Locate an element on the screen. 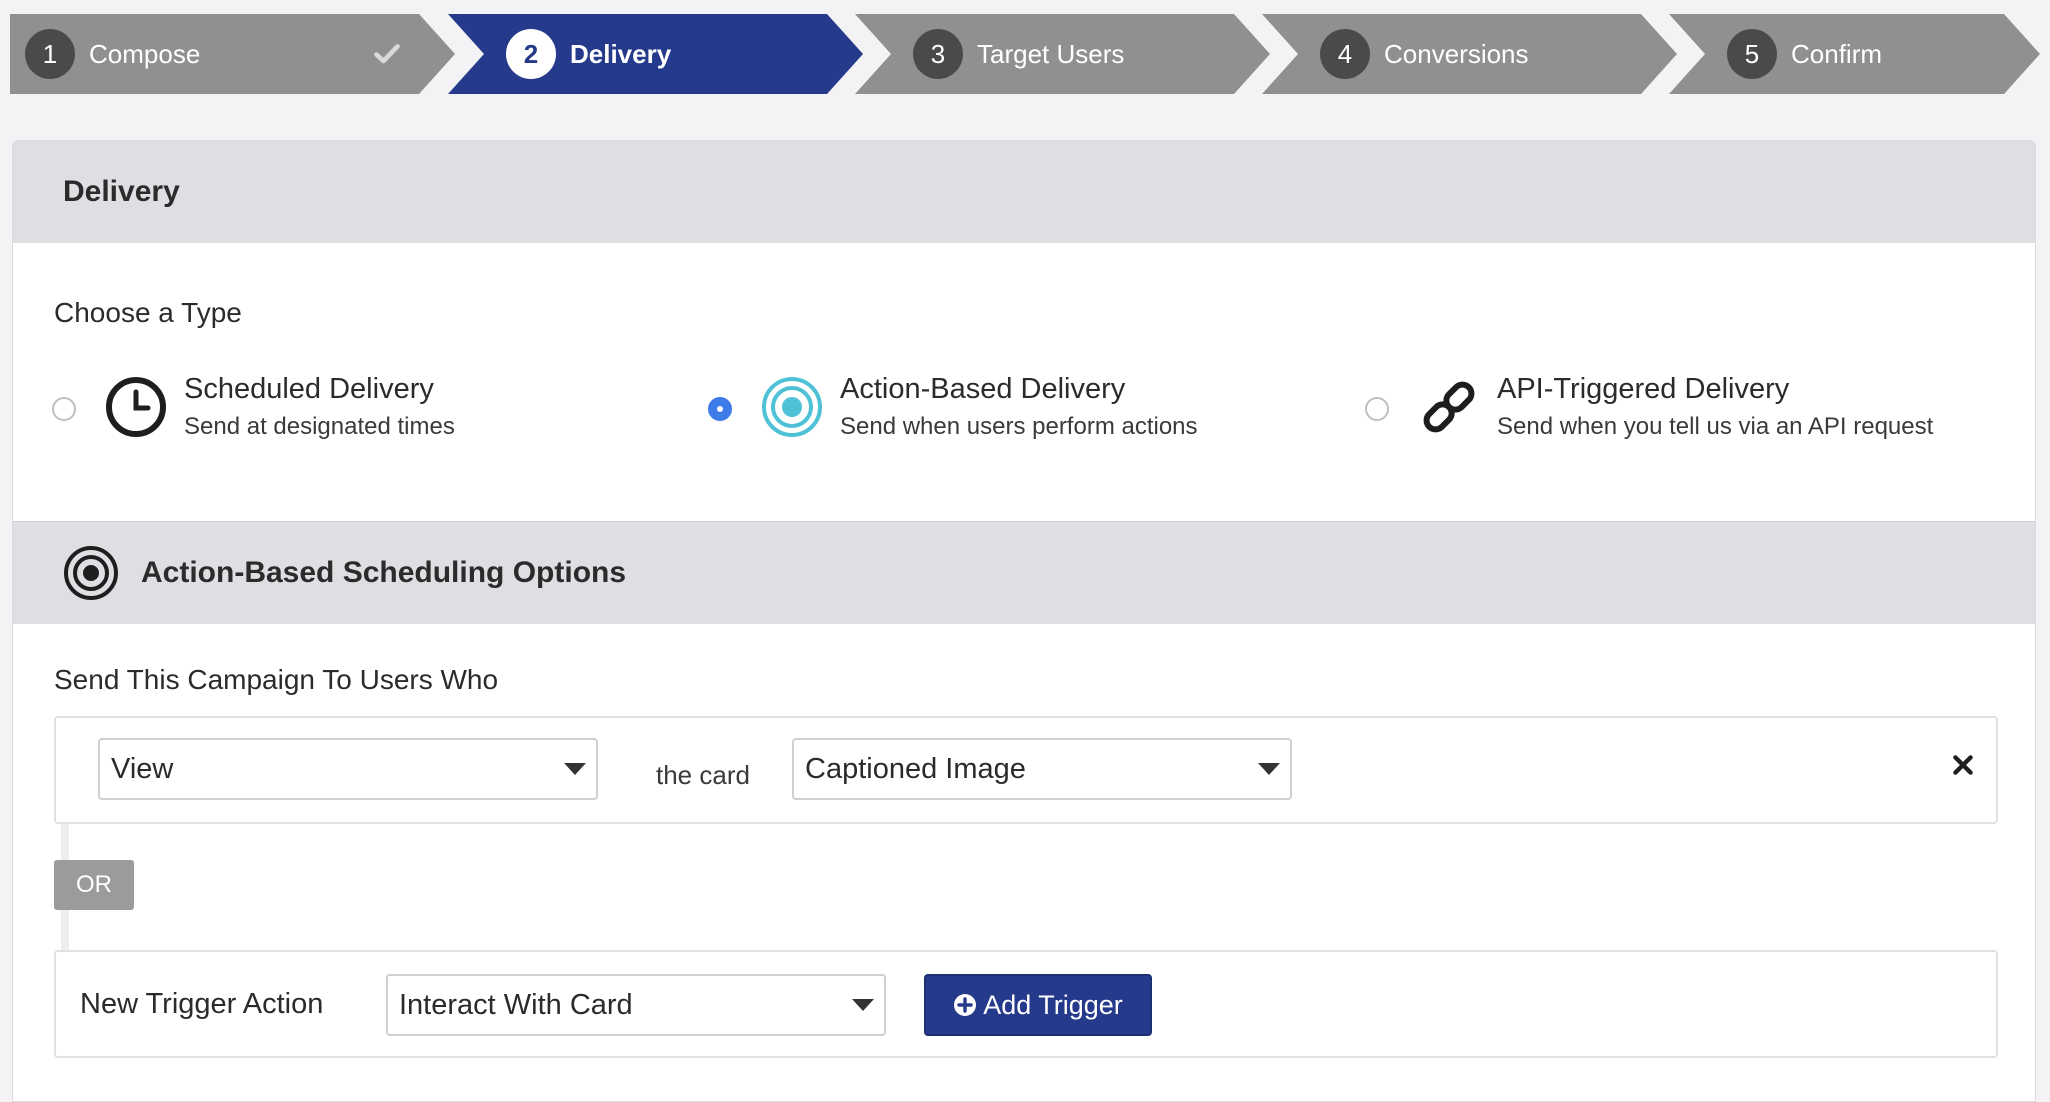 The image size is (2050, 1102). step-target-users: 3 Target Users is located at coordinates (1062, 54).